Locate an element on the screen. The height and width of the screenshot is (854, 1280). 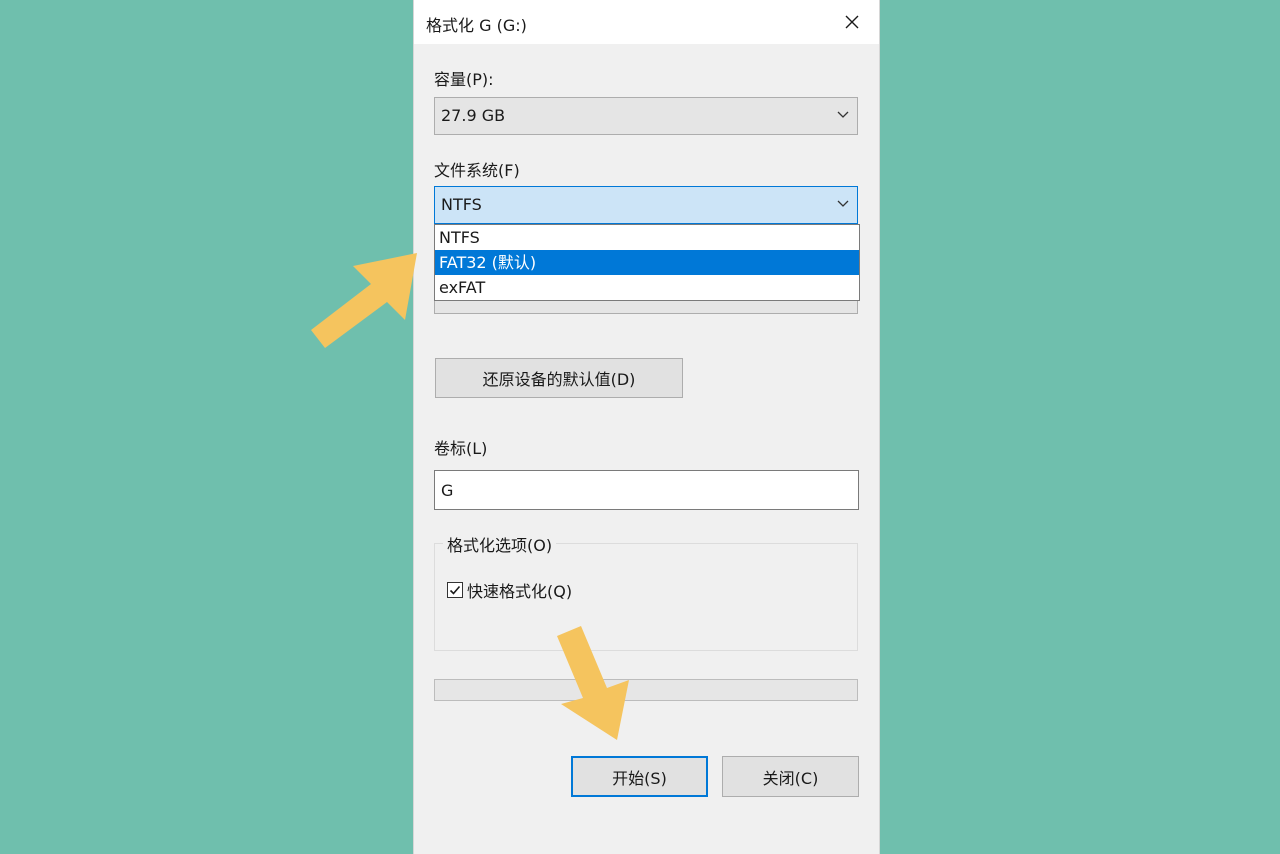
start-button: 开始(S) is located at coordinates (639, 776).